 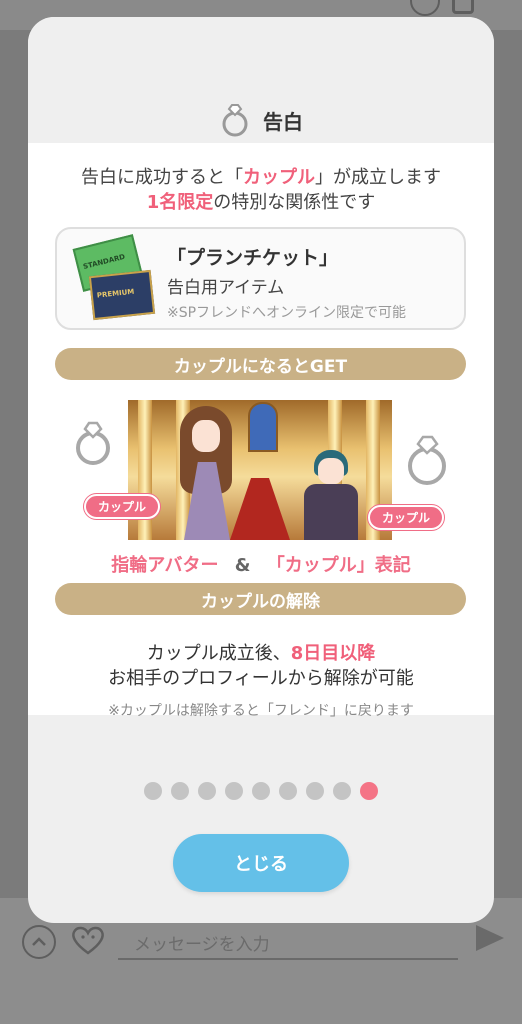 What do you see at coordinates (93, 443) in the screenshot?
I see `ring-left-icon` at bounding box center [93, 443].